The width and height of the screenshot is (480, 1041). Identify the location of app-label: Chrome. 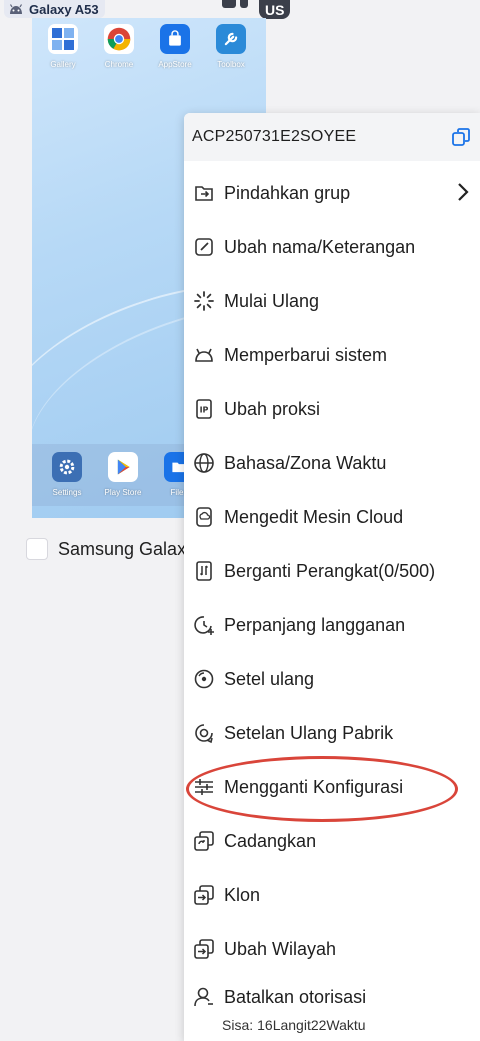
(119, 64).